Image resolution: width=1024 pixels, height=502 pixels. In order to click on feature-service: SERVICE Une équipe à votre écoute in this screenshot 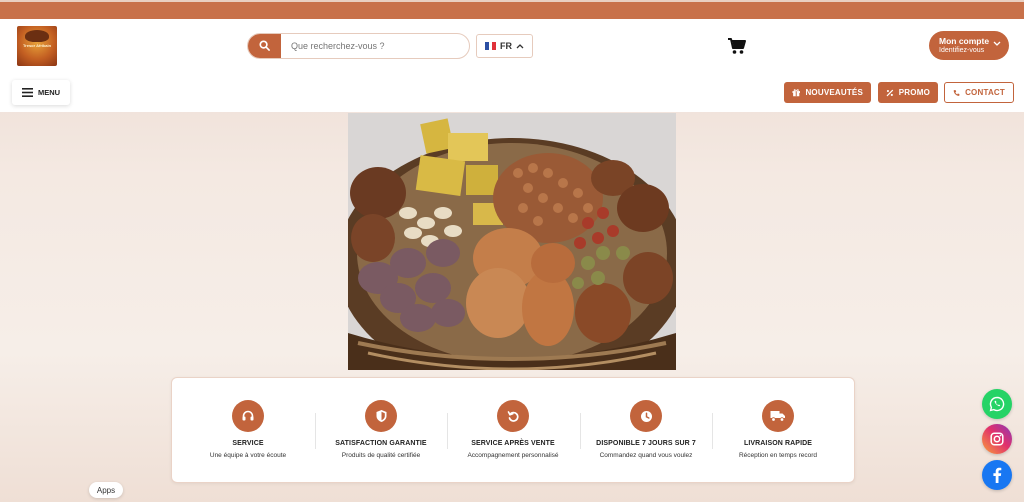, I will do `click(248, 435)`.